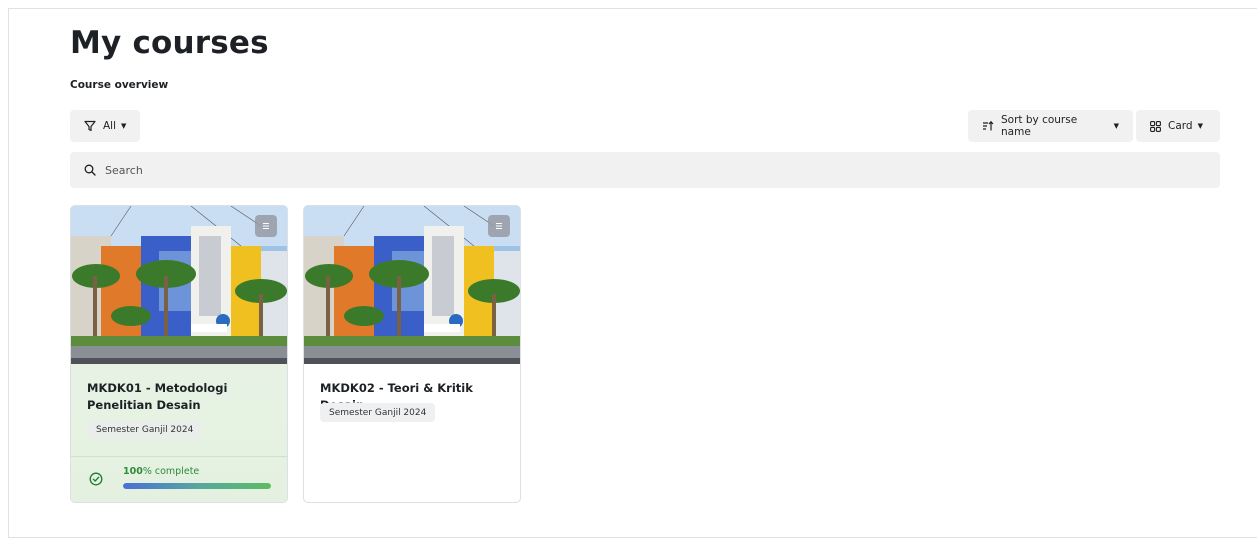 The height and width of the screenshot is (538, 1257). Describe the element at coordinates (1155, 126) in the screenshot. I see `grid-icon` at that location.